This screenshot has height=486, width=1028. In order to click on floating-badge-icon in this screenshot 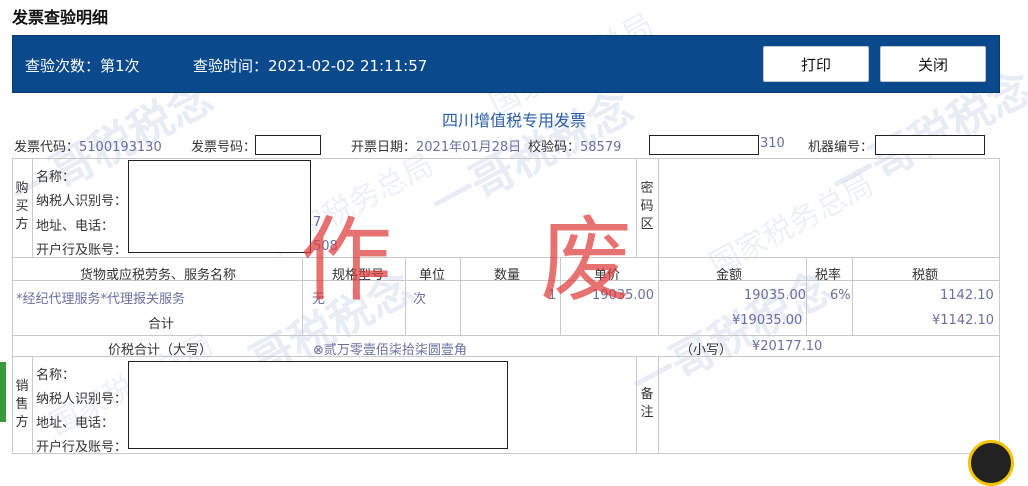, I will do `click(991, 463)`.